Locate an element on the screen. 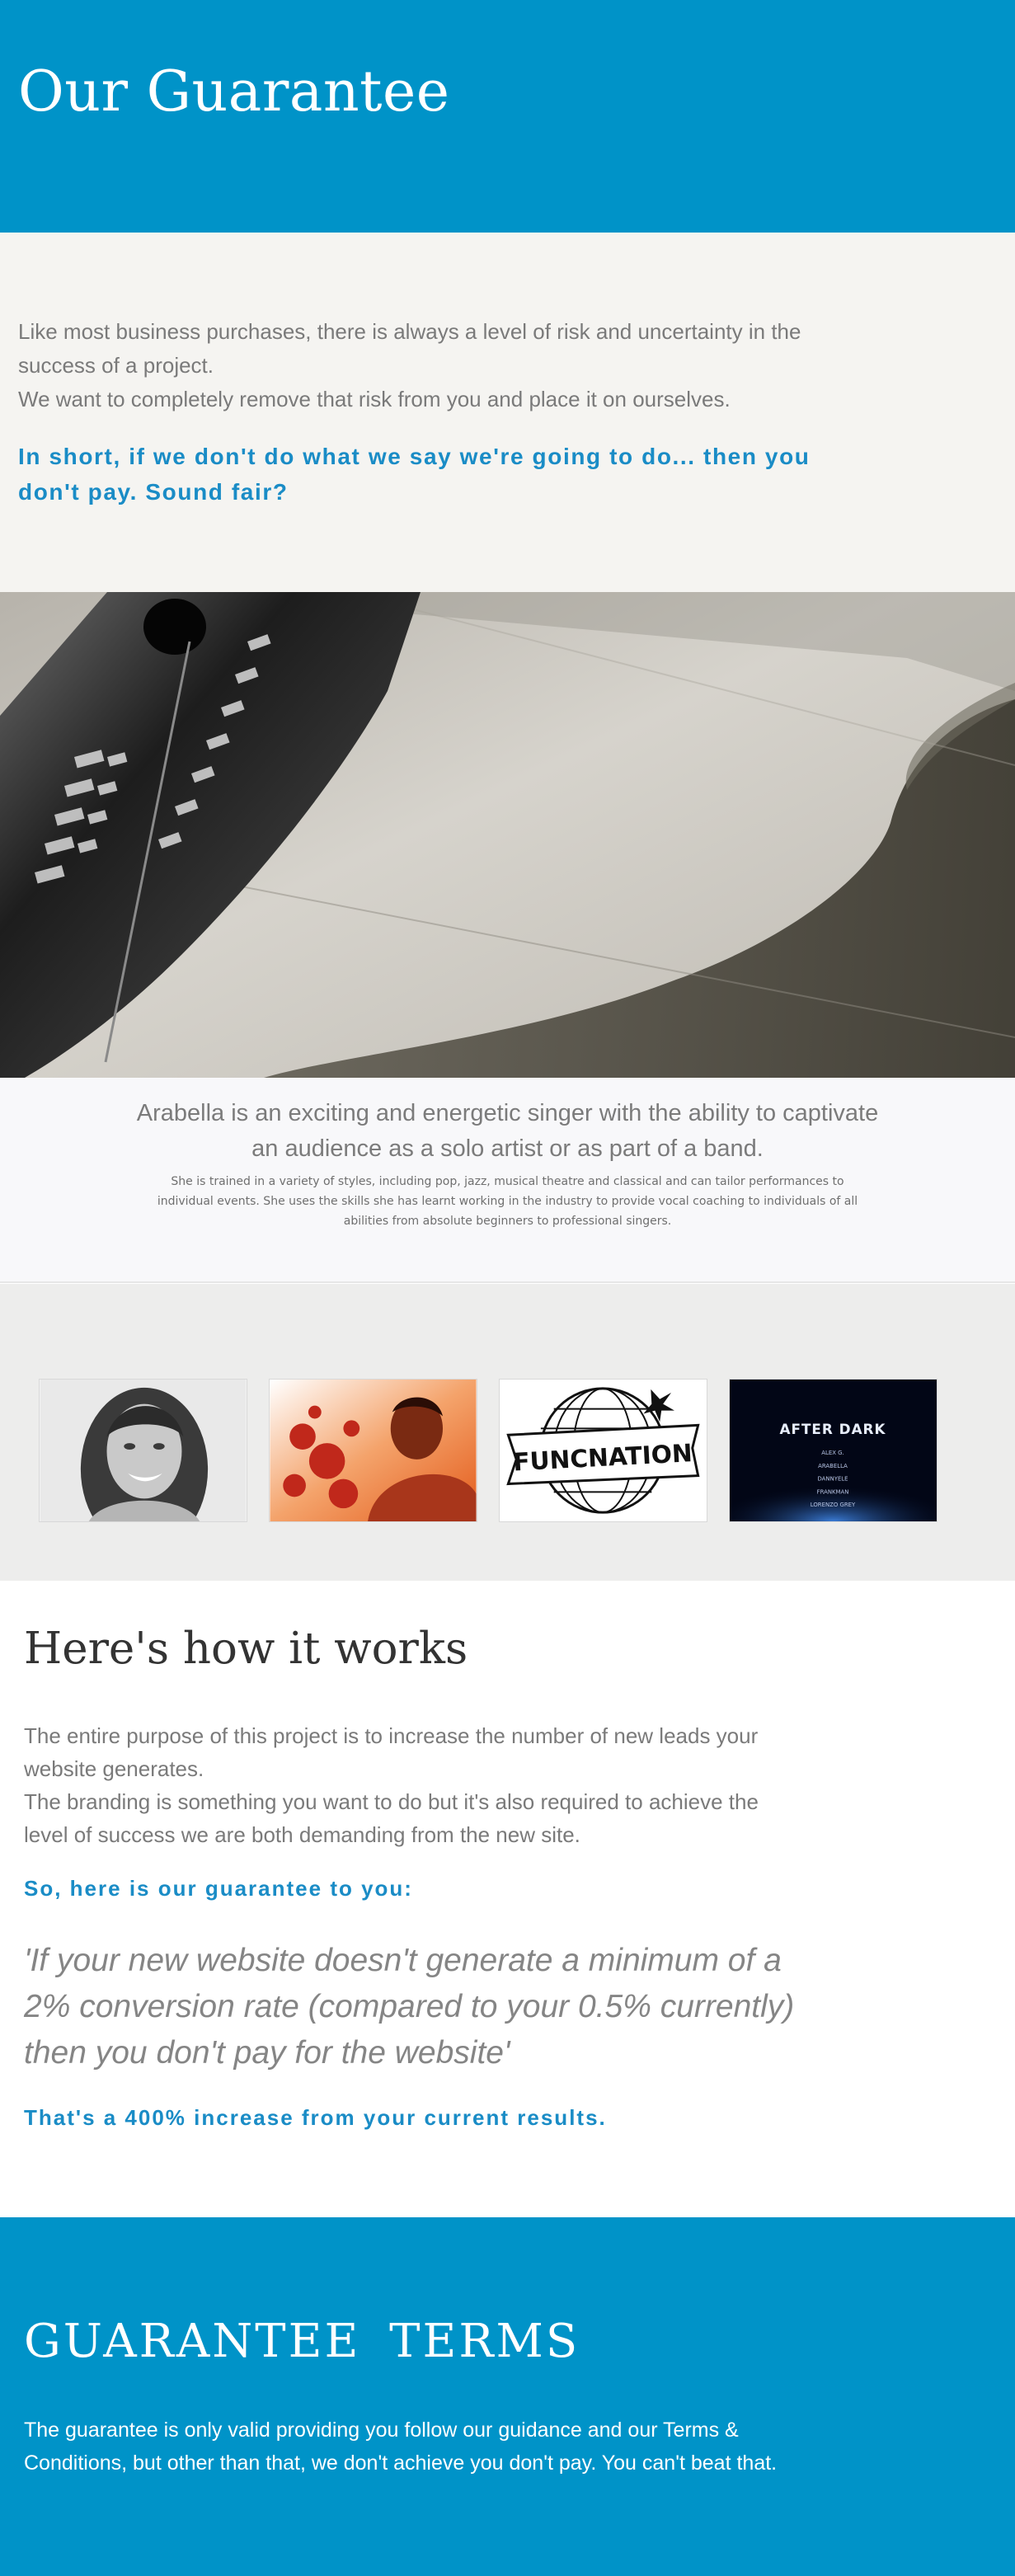 This screenshot has height=2576, width=1015. after-dark-name-2: ARABELLA is located at coordinates (833, 1466).